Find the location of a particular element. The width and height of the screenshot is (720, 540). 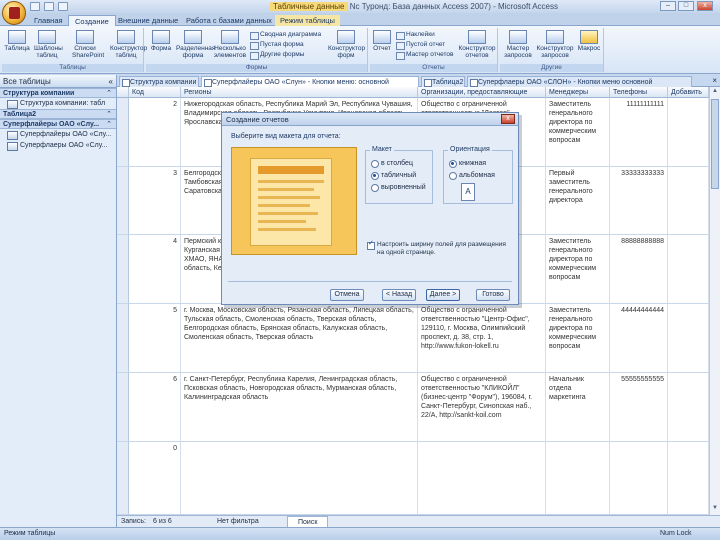

cell-phone: 55555555555 is located at coordinates (639, 407).